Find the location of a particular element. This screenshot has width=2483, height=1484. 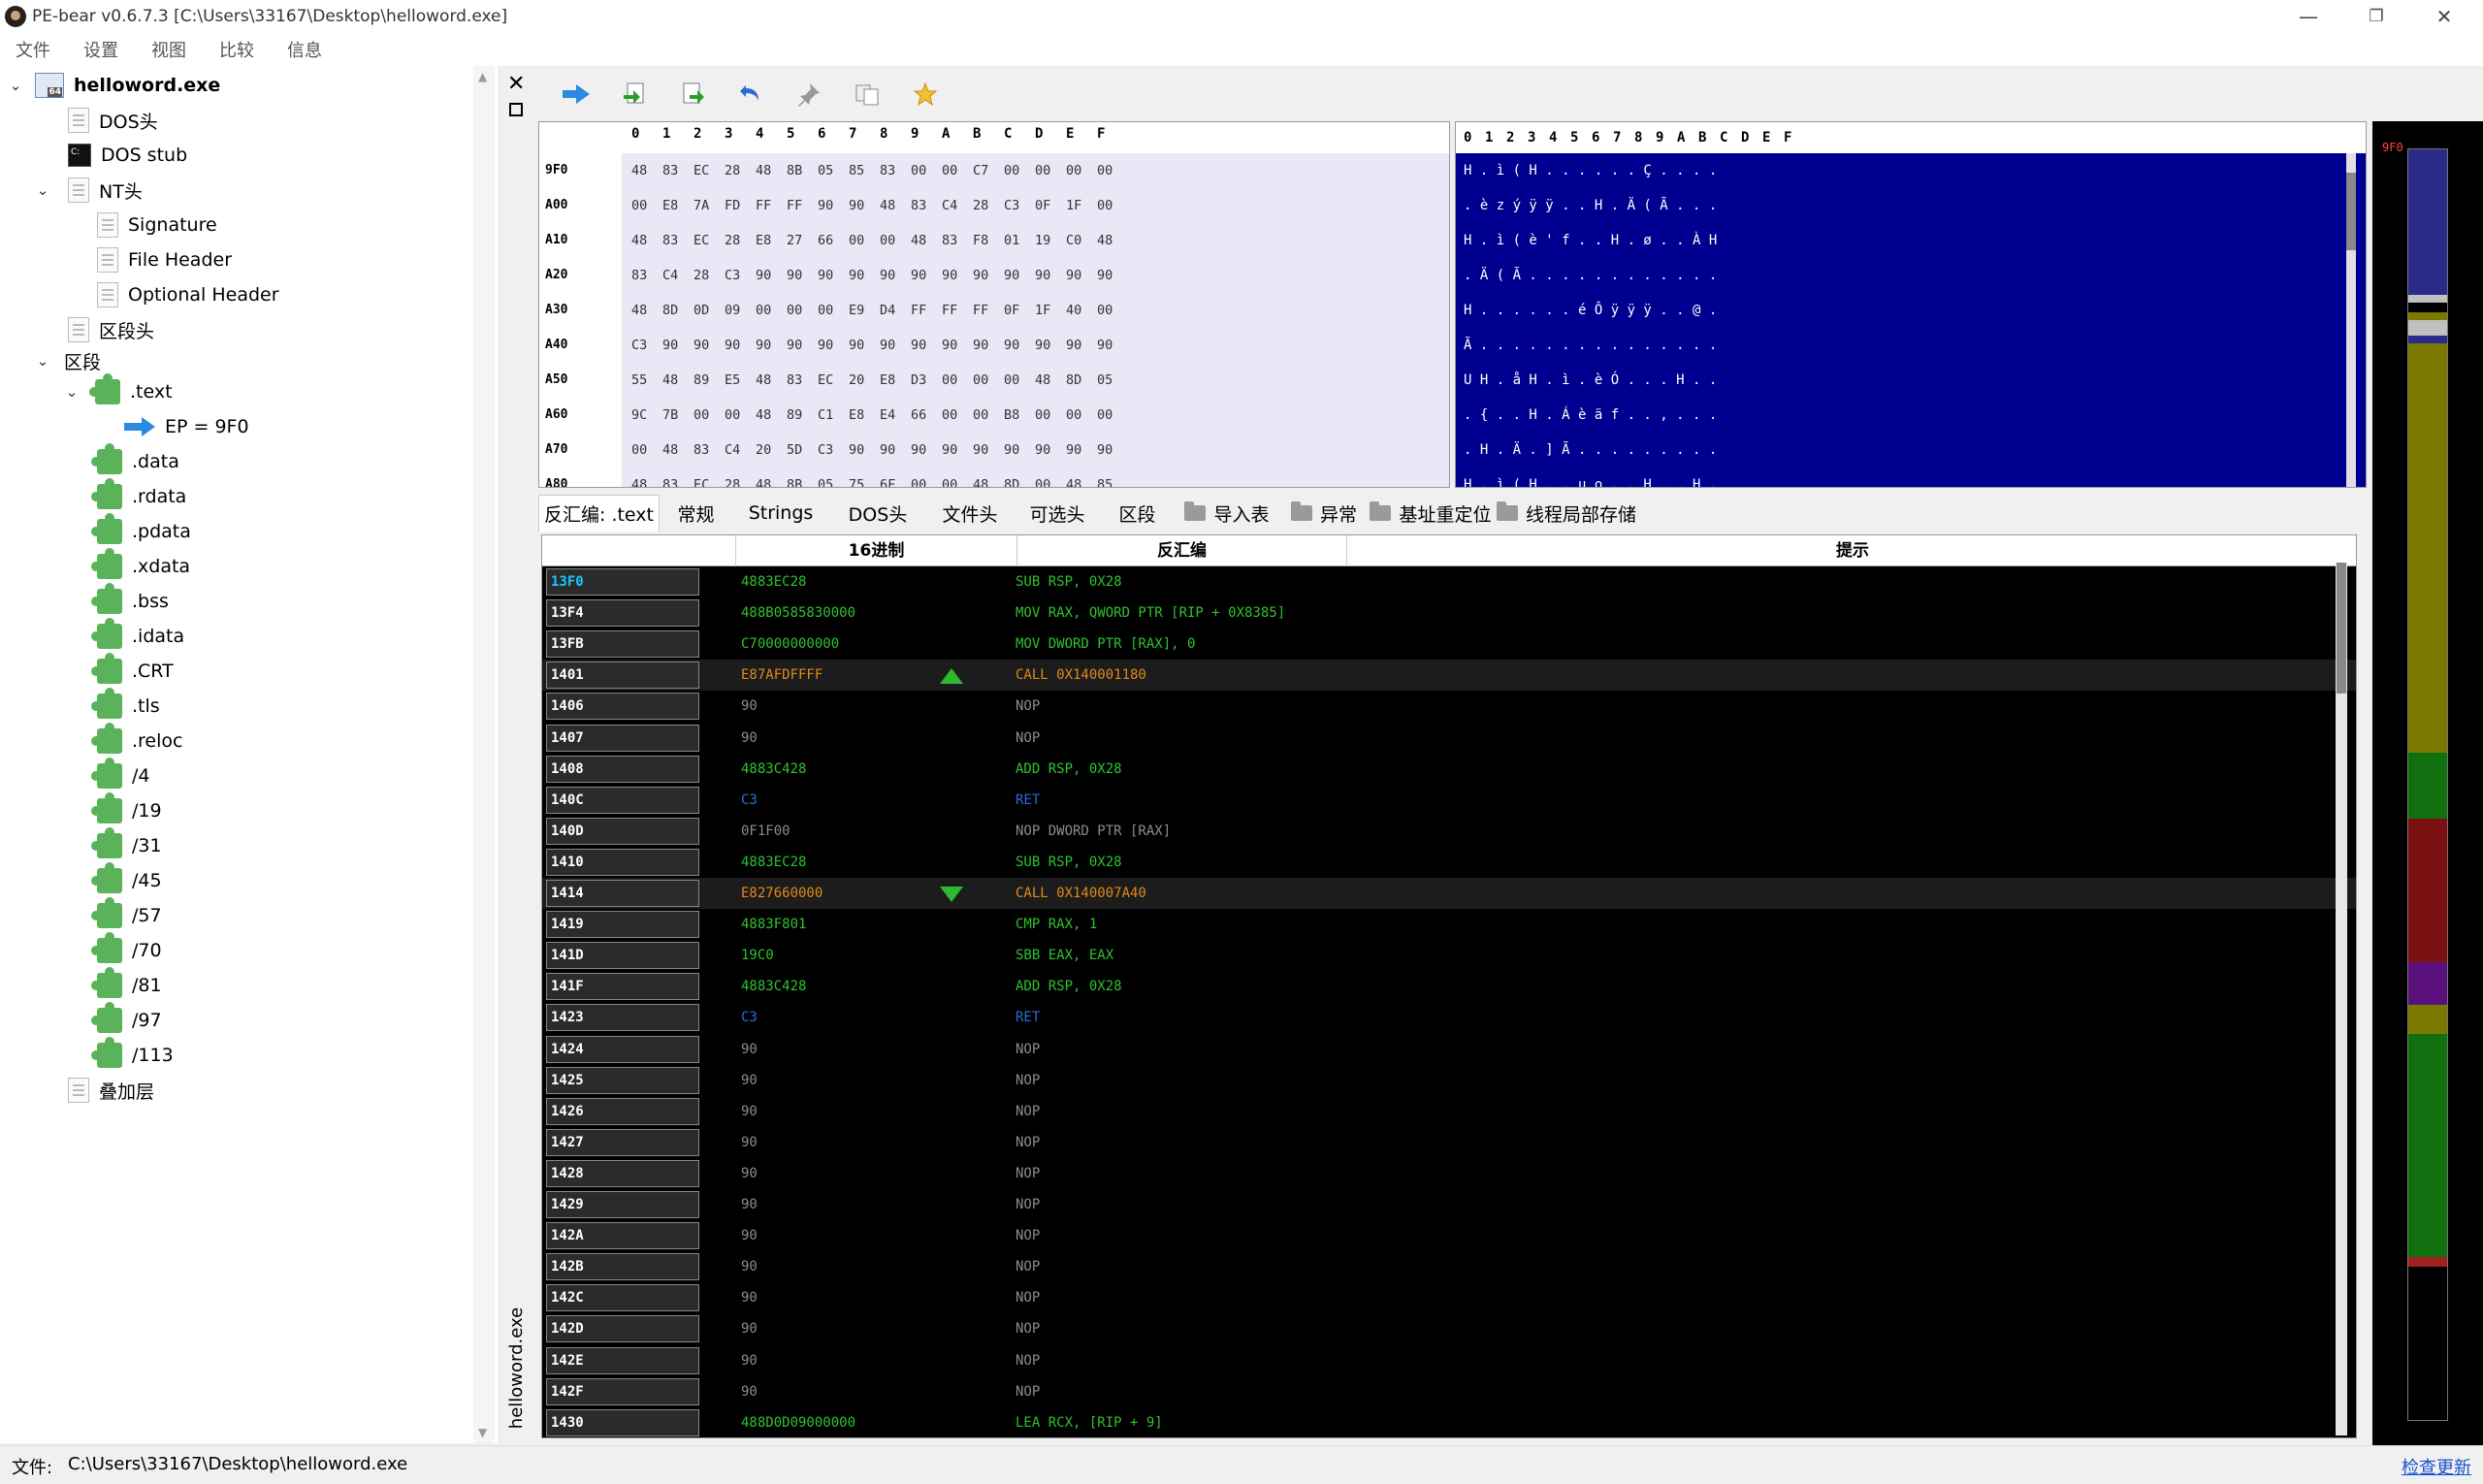

disassembly-row: 1408 4883C428 ADD RSP, 0X28 is located at coordinates (1449, 769).